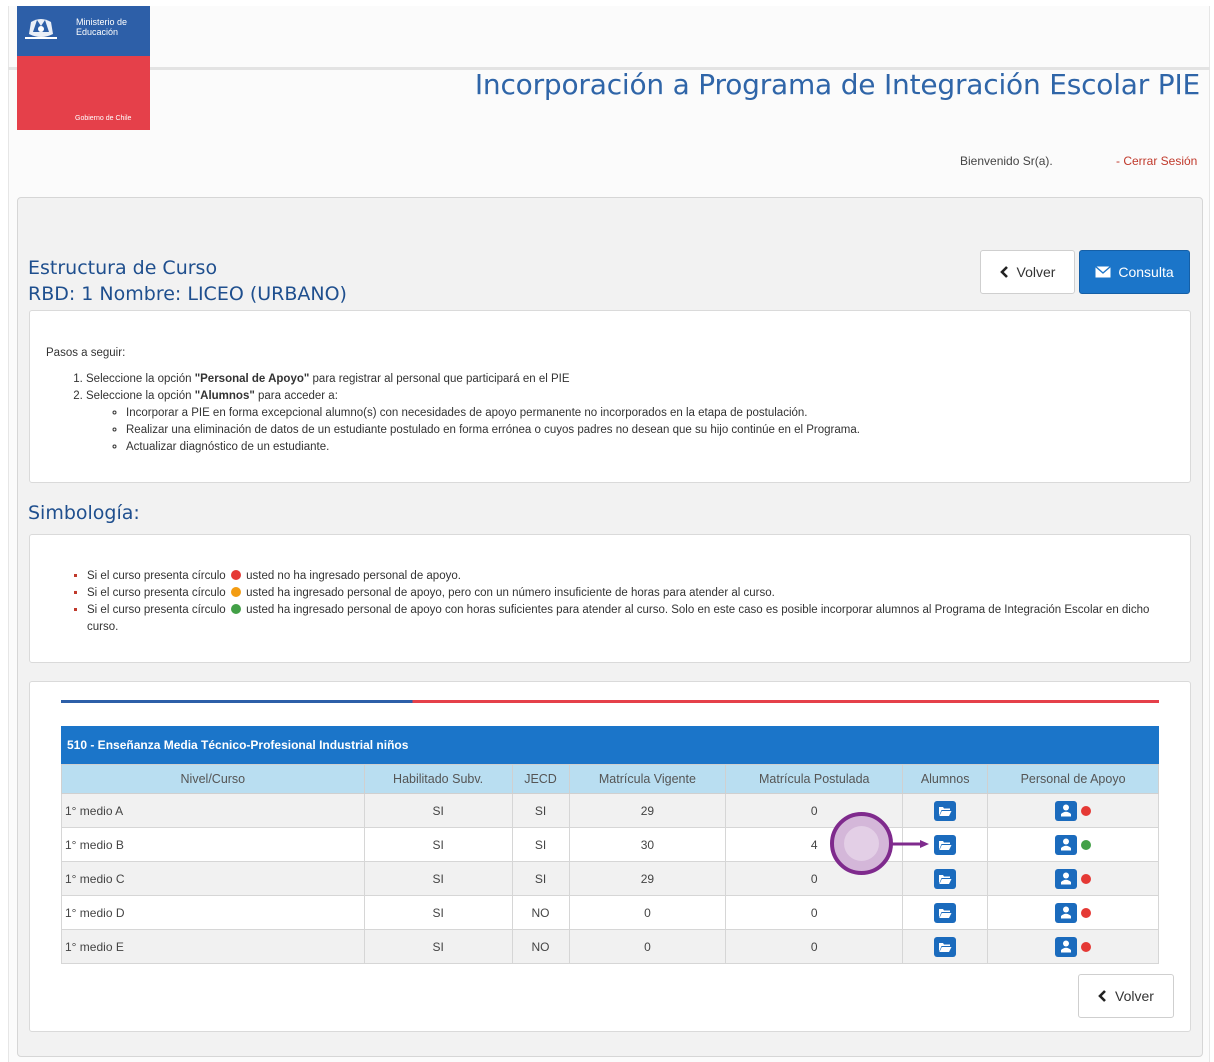 This screenshot has height=1062, width=1214. What do you see at coordinates (1134, 272) in the screenshot?
I see `consult-button: Consulta` at bounding box center [1134, 272].